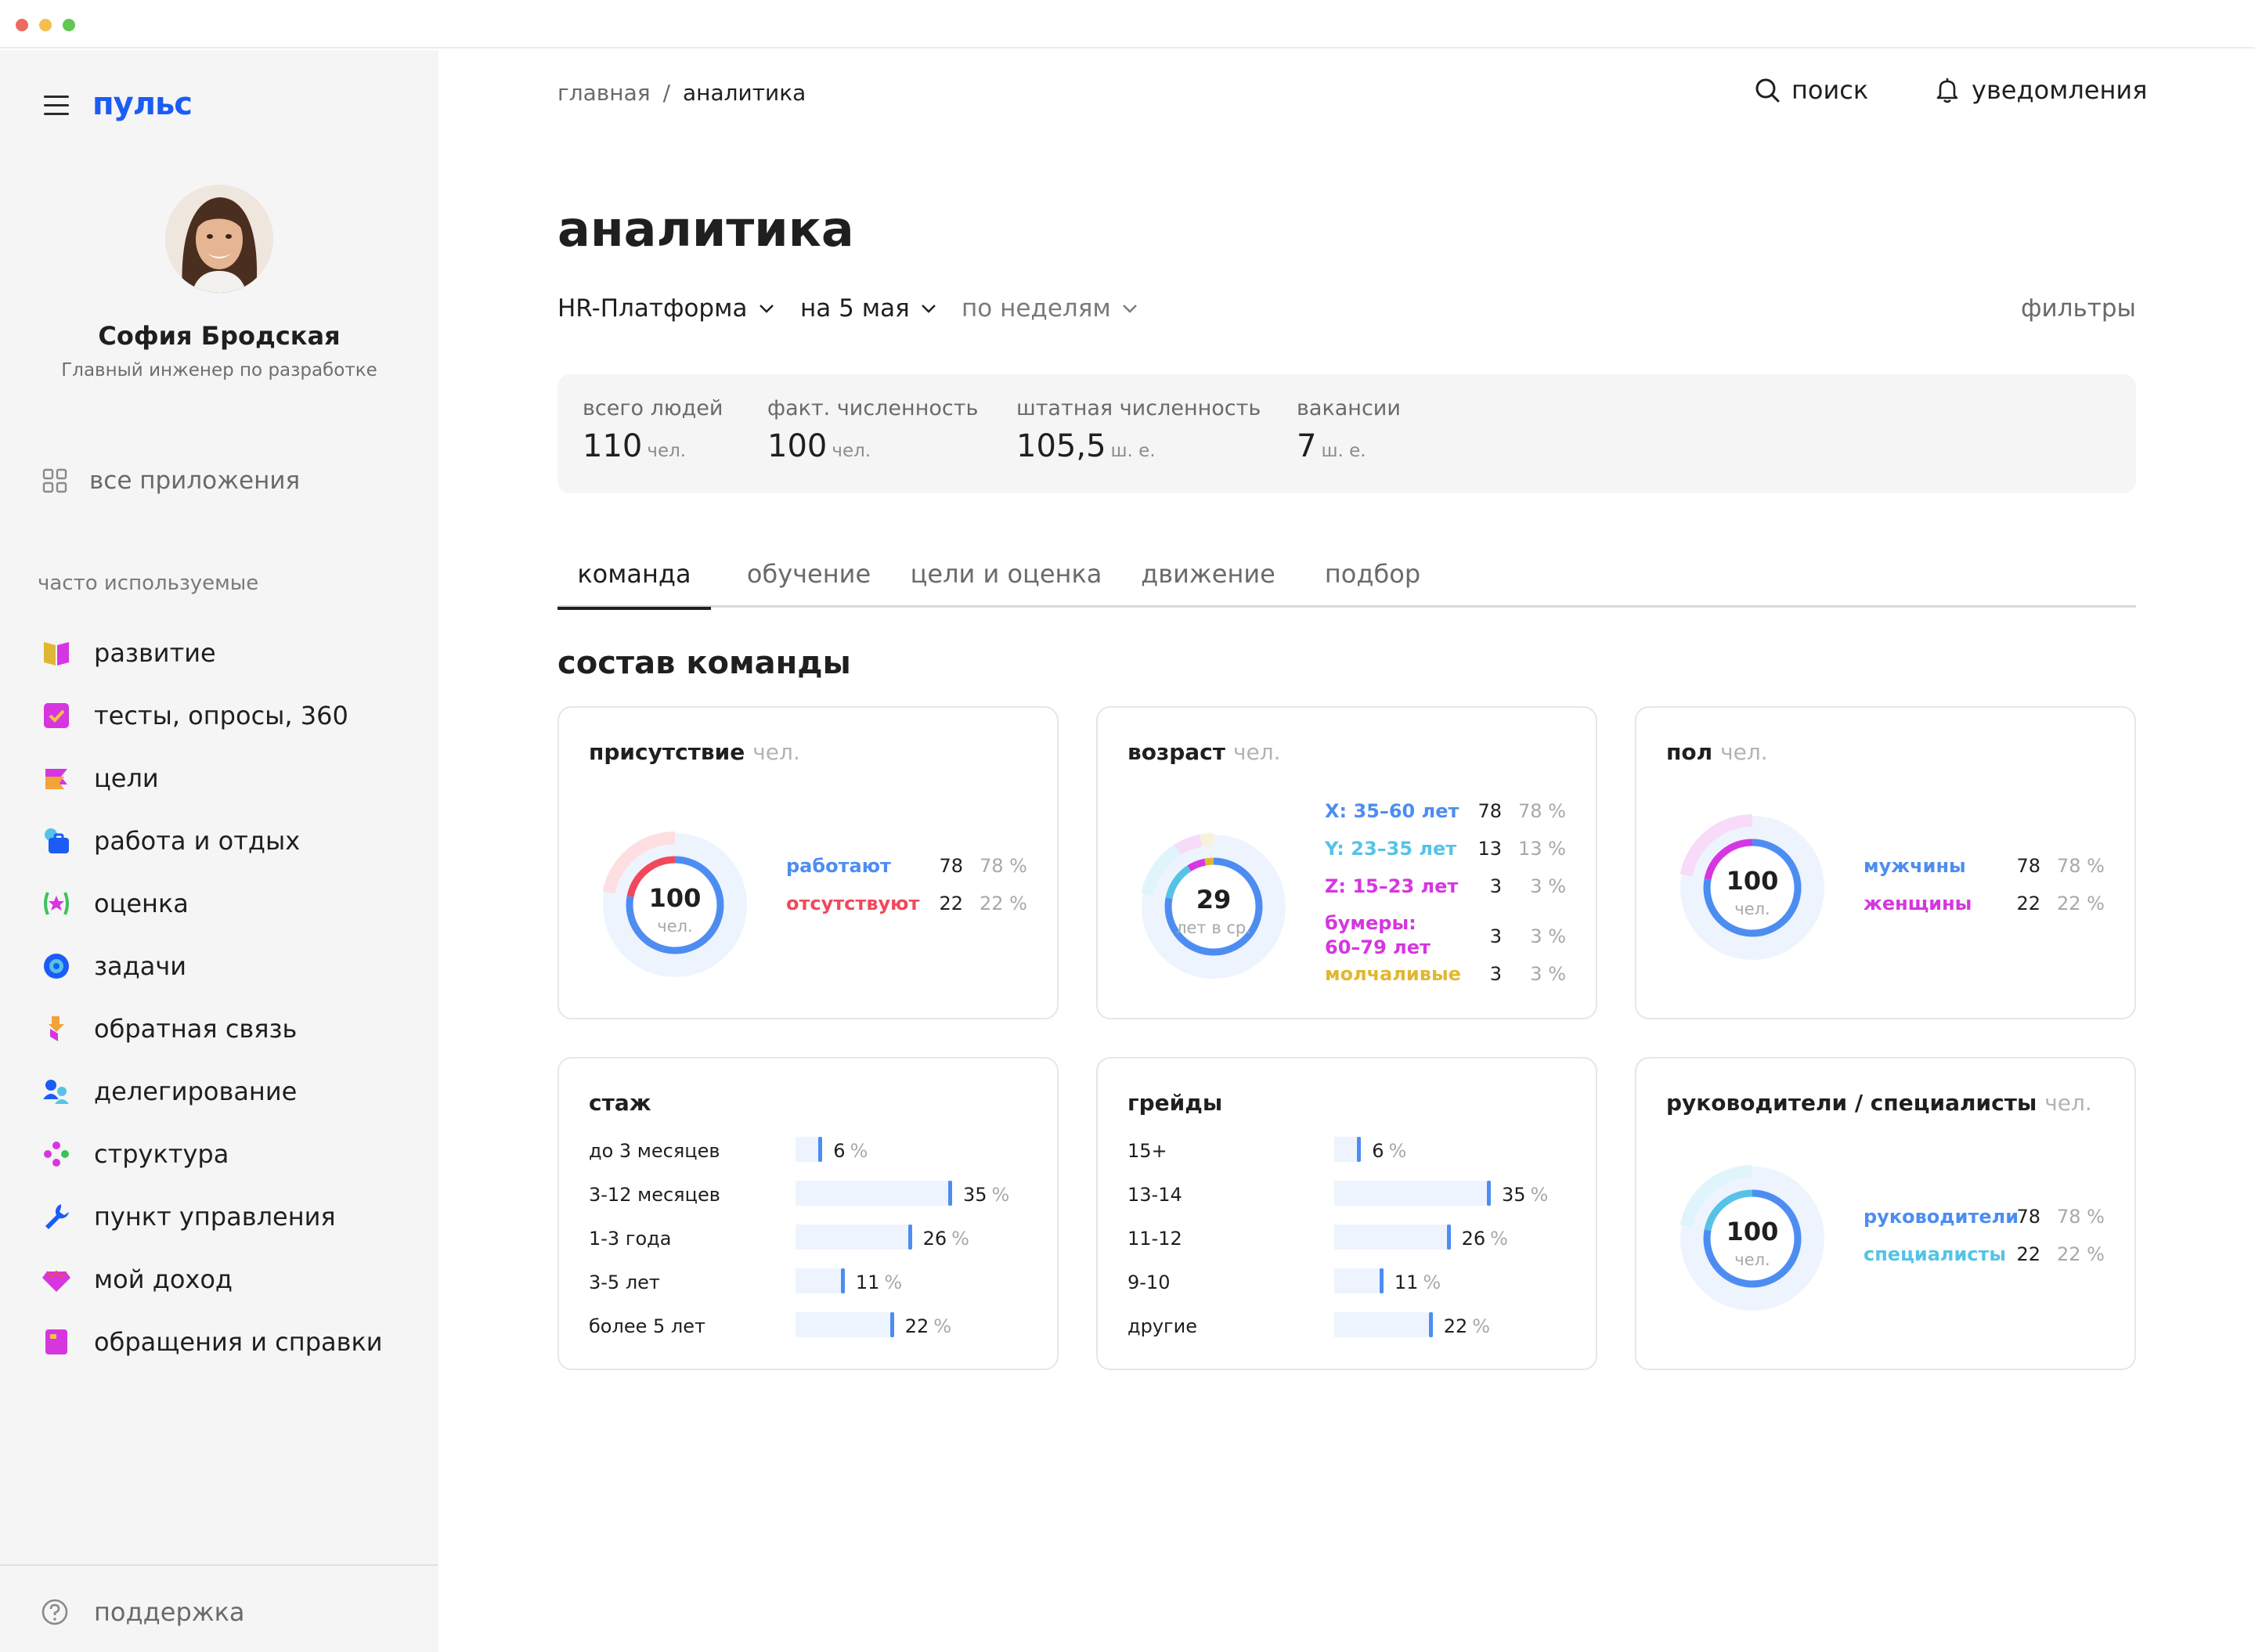 Image resolution: width=2255 pixels, height=1652 pixels. Describe the element at coordinates (816, 1151) in the screenshot. I see `bar-row: до 3 месяцев 6%` at that location.